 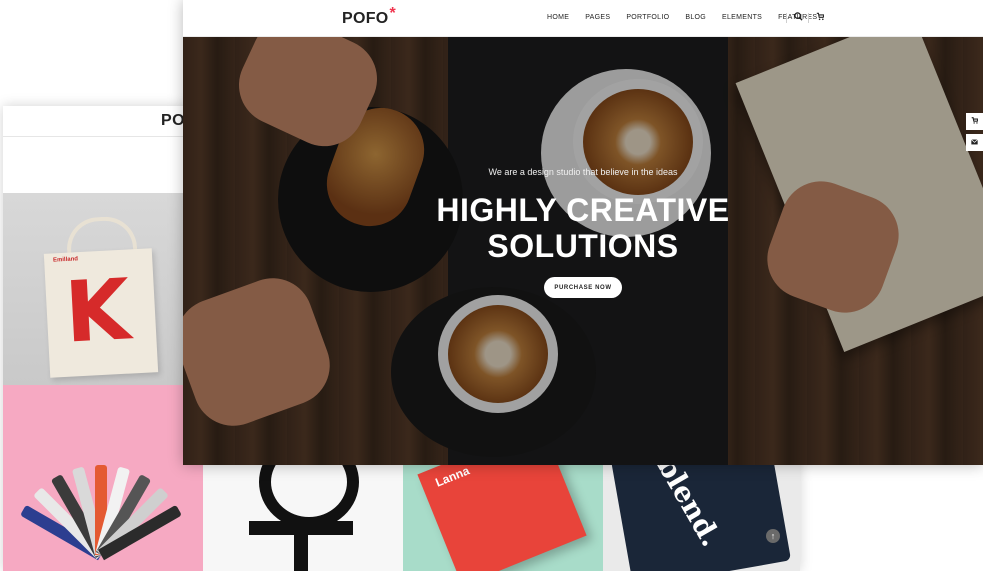 I want to click on site-logo: POFO*, so click(x=369, y=16).